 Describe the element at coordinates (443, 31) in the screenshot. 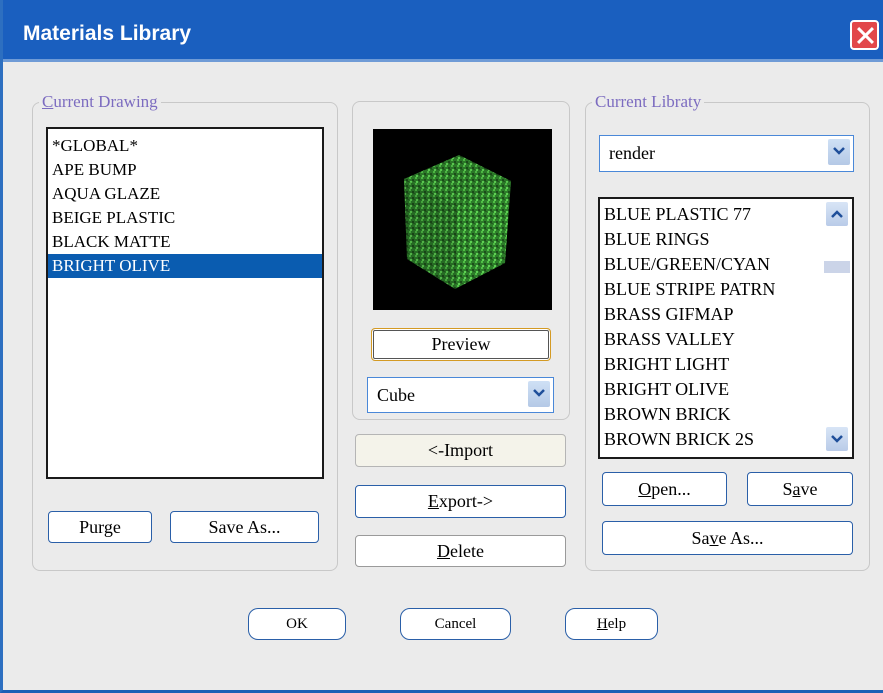

I see `title-bar: Materials Library` at that location.